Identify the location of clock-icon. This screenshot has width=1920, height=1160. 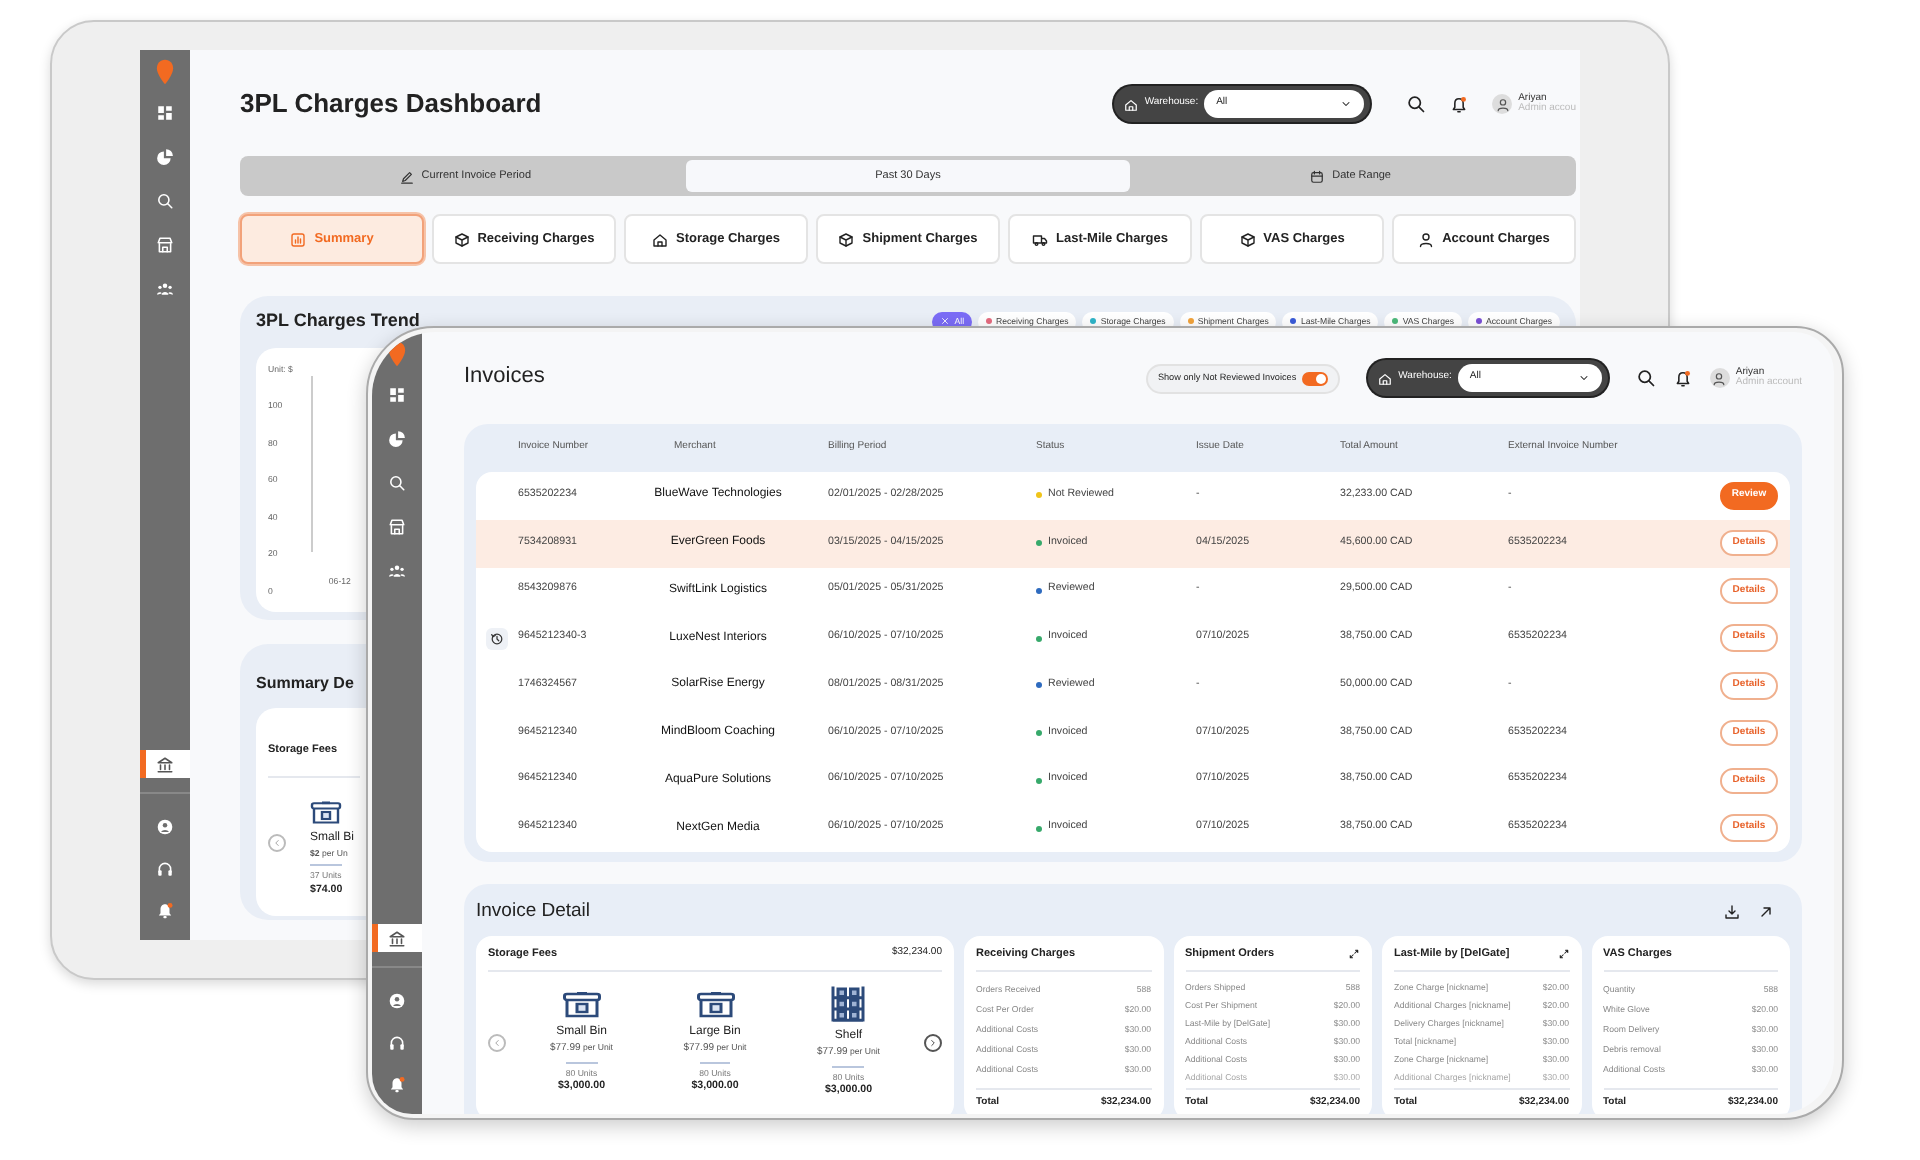
(497, 638).